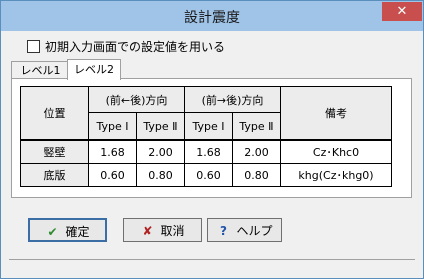 Image resolution: width=424 pixels, height=279 pixels. I want to click on title-bar: 設計震度 ✕, so click(212, 16).